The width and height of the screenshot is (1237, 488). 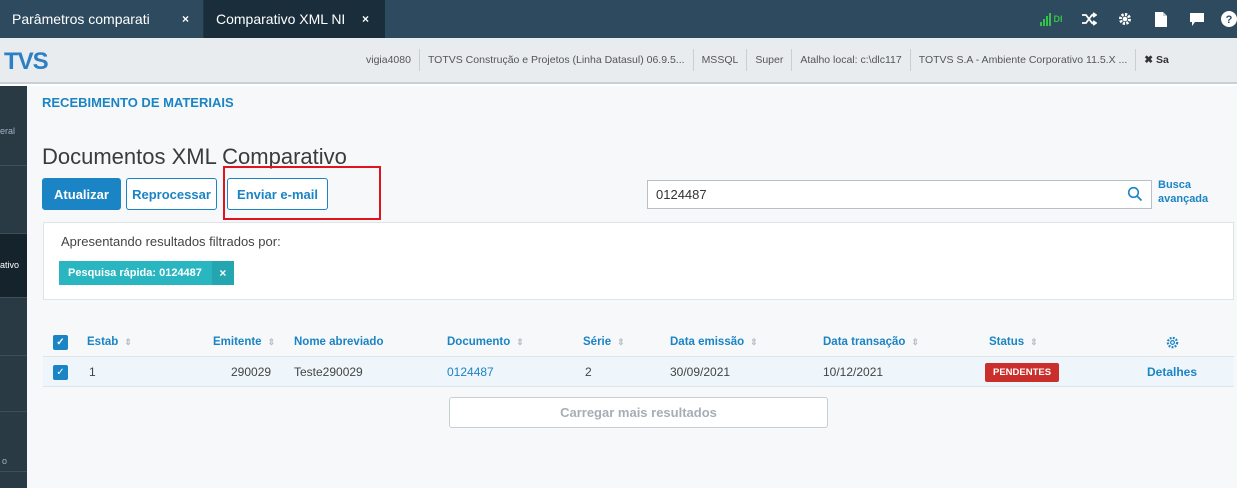 I want to click on tab-comparativo: Comparativo XML NF- ×, so click(x=294, y=19).